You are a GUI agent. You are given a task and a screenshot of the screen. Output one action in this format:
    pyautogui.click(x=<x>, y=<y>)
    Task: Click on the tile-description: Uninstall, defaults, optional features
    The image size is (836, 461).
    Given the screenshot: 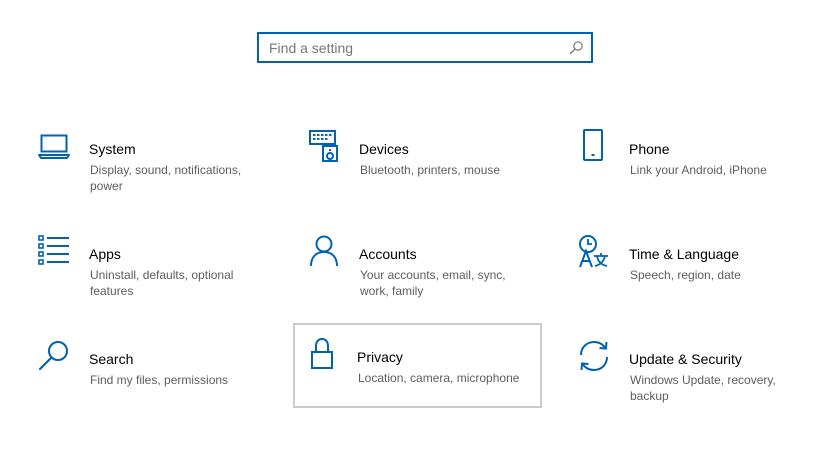 What is the action you would take?
    pyautogui.click(x=162, y=283)
    